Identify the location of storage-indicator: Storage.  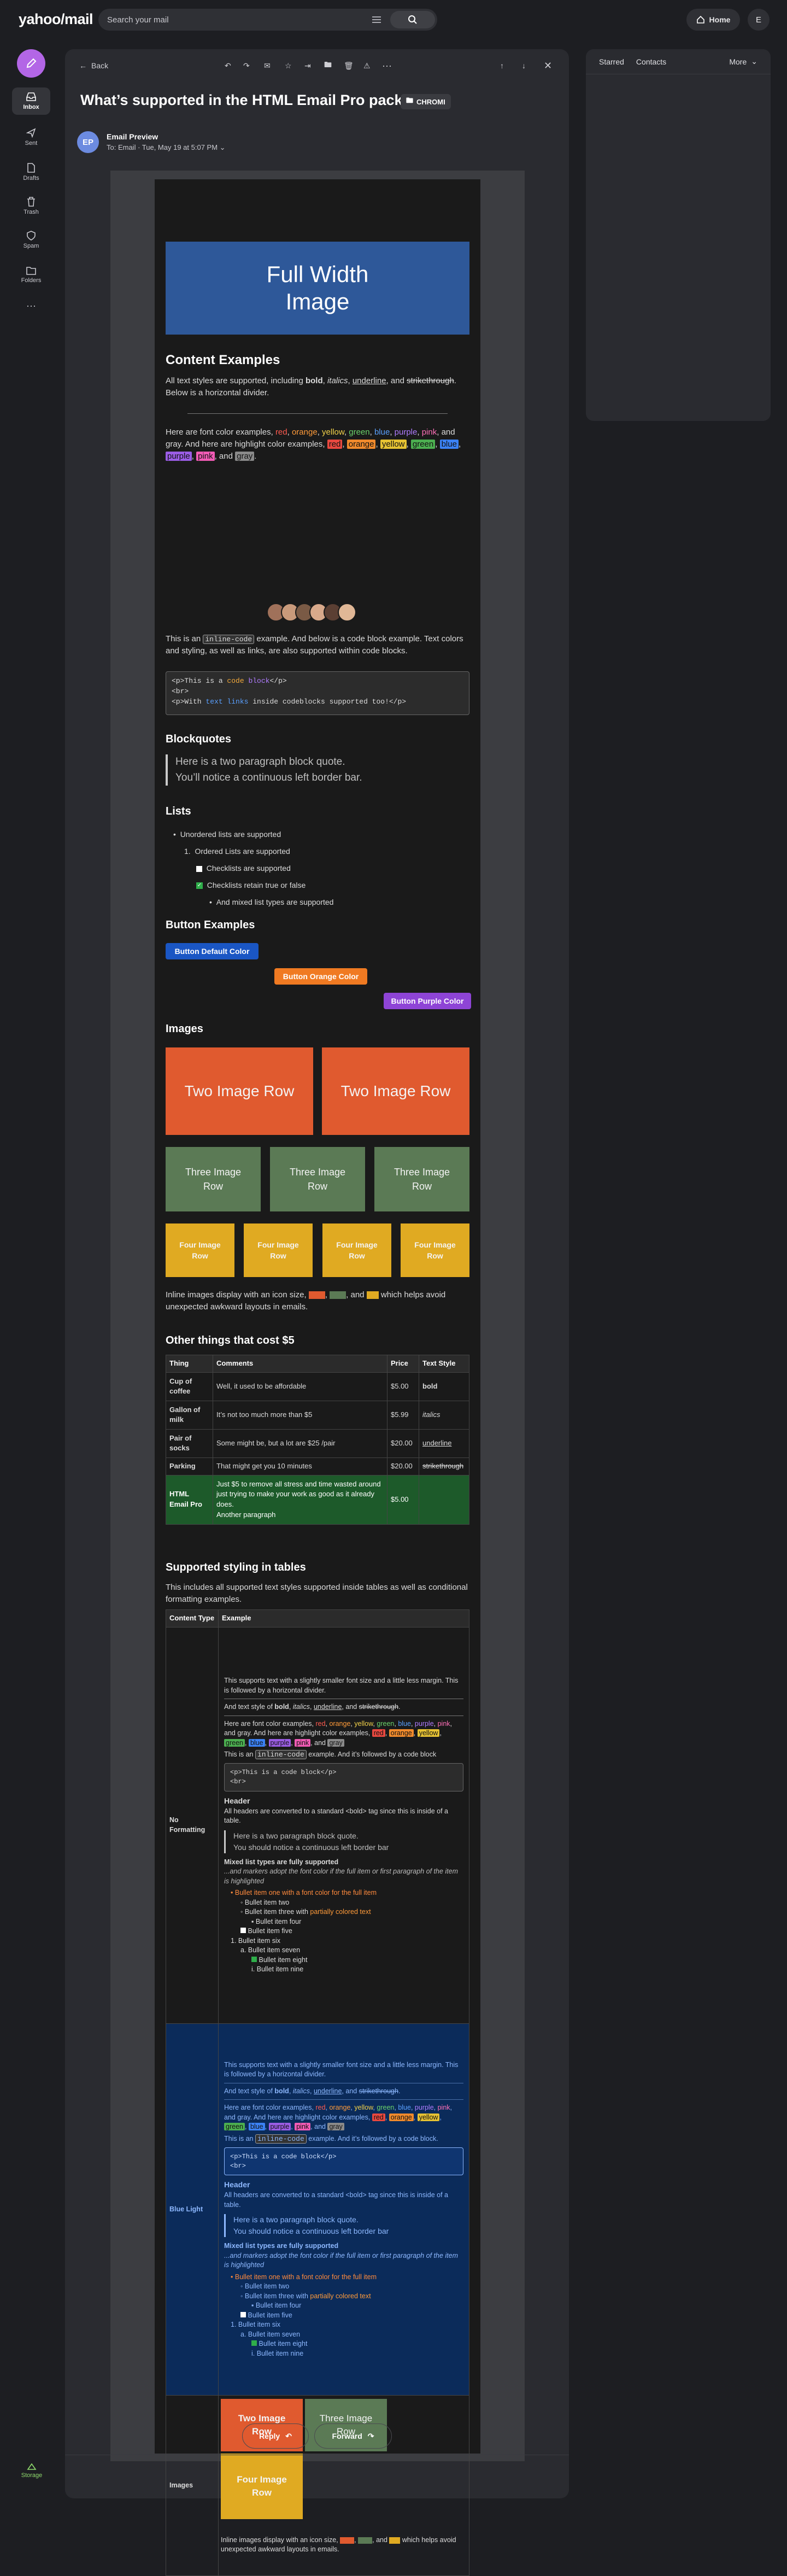
(31, 2471).